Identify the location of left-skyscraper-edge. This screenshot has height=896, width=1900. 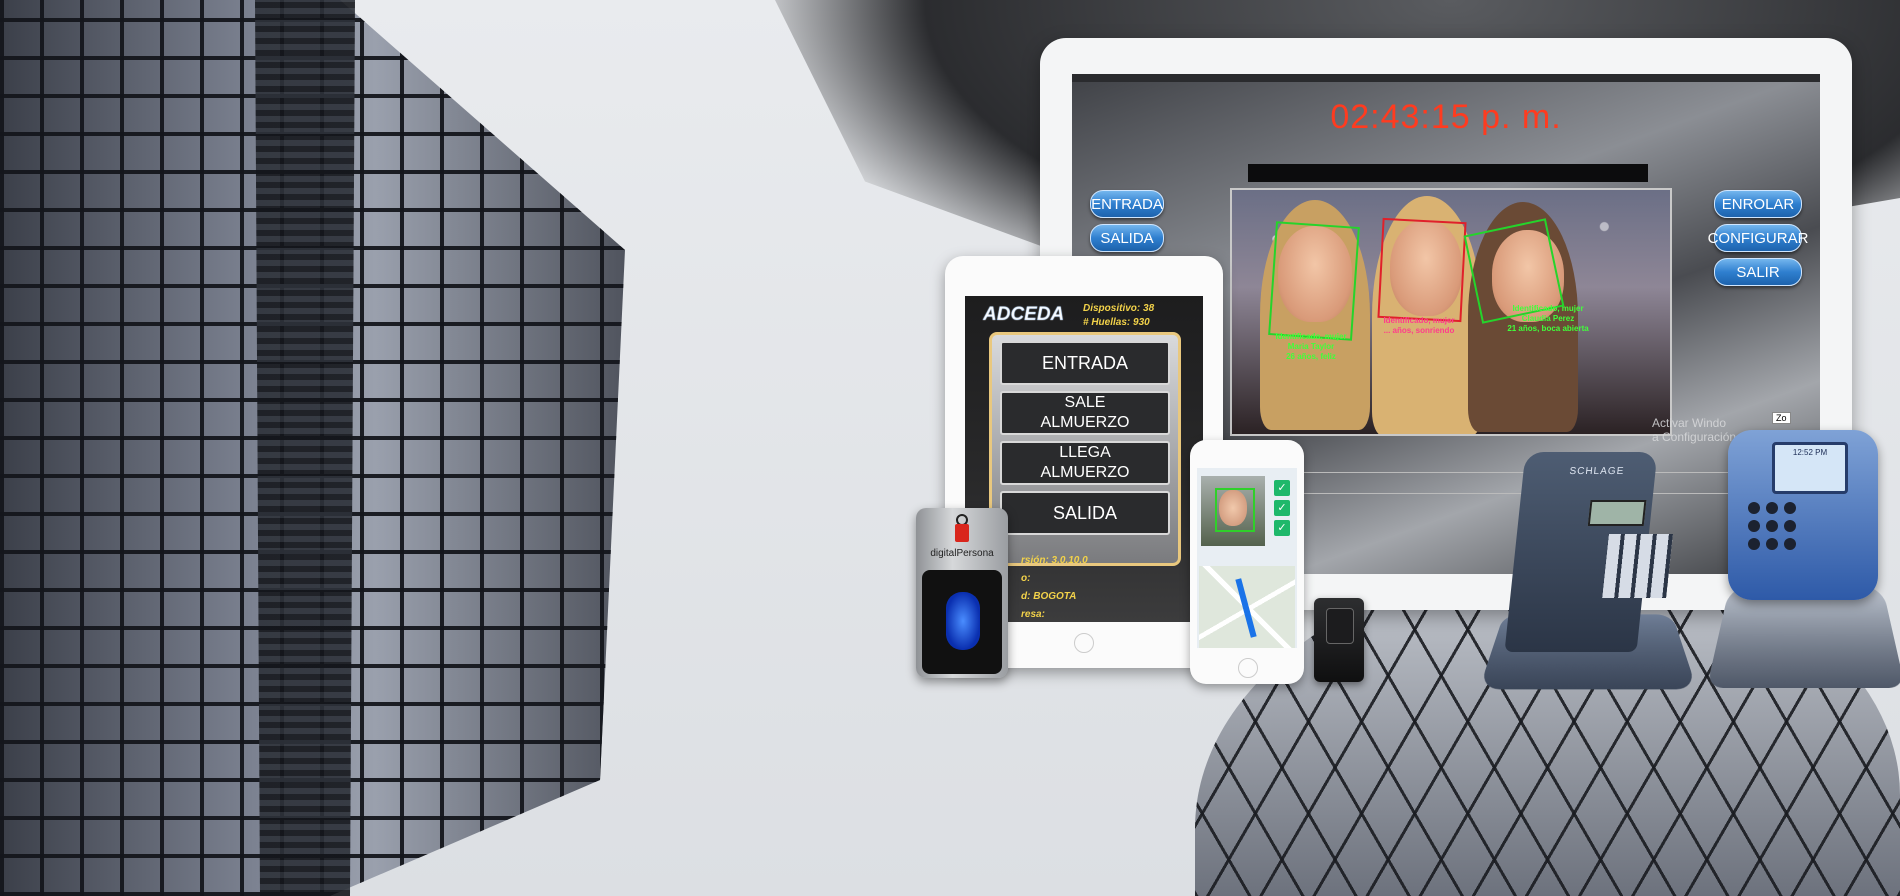
(305, 448).